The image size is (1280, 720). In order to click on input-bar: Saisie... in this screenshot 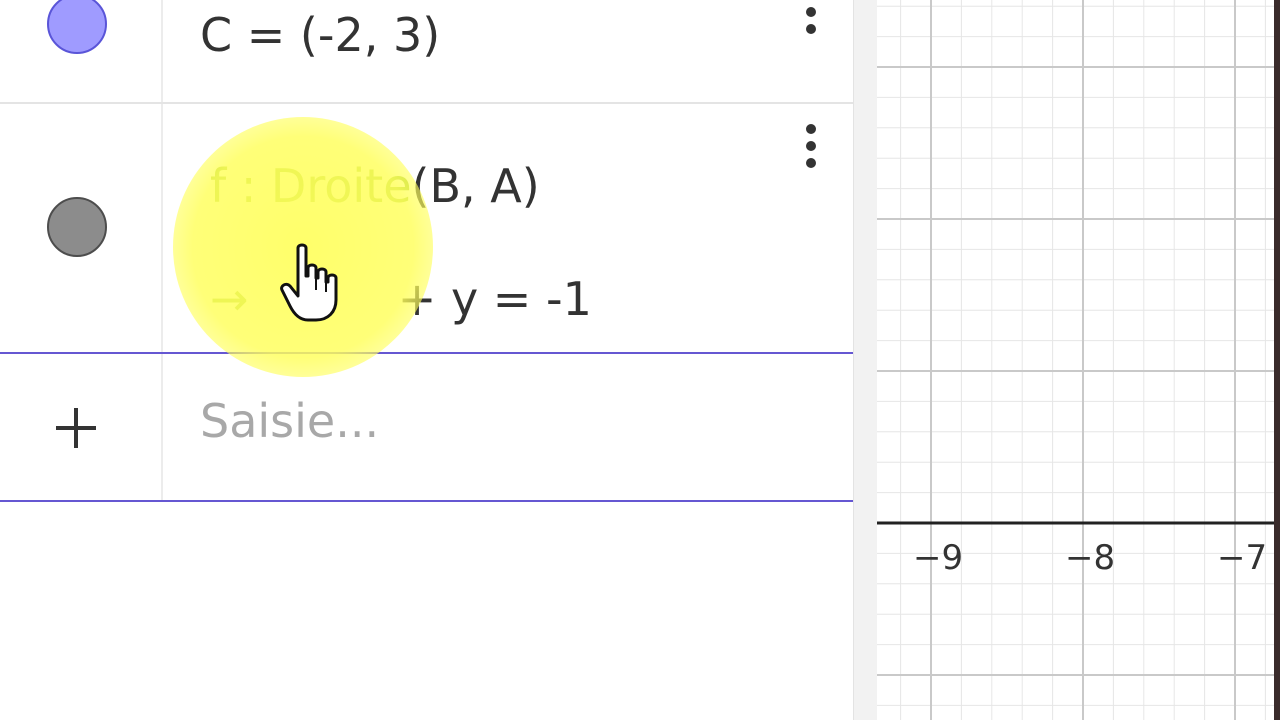, I will do `click(289, 421)`.